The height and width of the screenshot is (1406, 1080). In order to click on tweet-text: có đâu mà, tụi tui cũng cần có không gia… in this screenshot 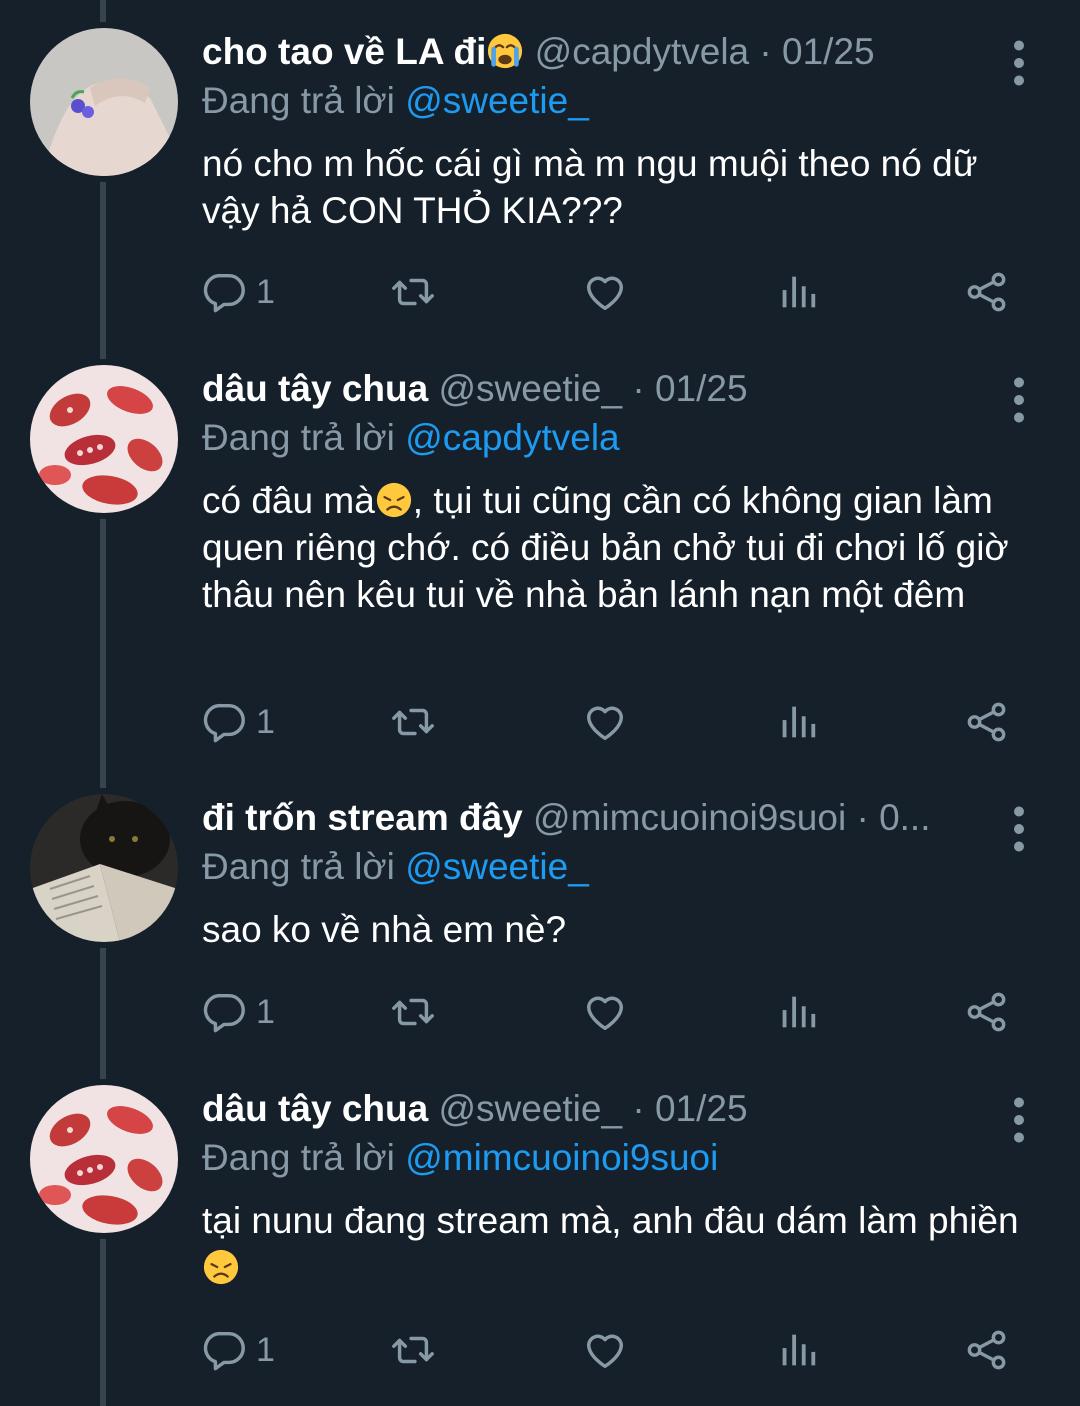, I will do `click(622, 547)`.